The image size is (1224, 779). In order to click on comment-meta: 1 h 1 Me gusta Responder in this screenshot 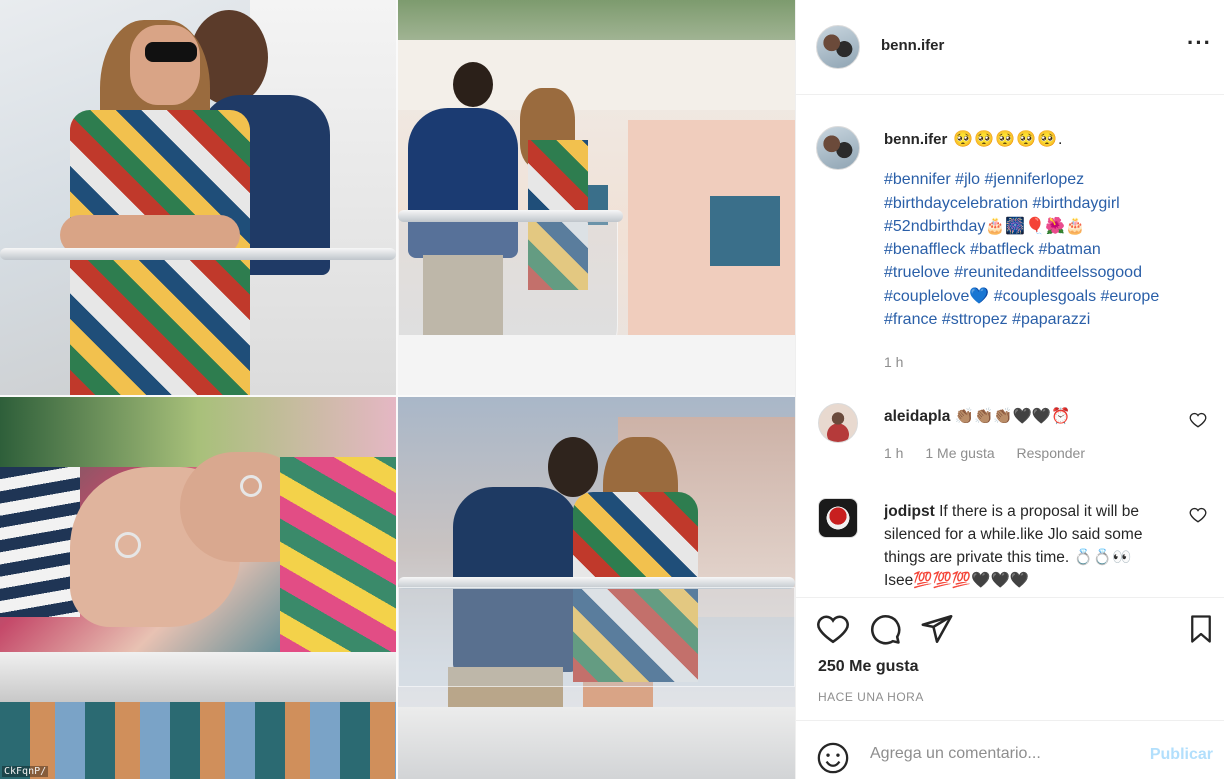, I will do `click(993, 453)`.